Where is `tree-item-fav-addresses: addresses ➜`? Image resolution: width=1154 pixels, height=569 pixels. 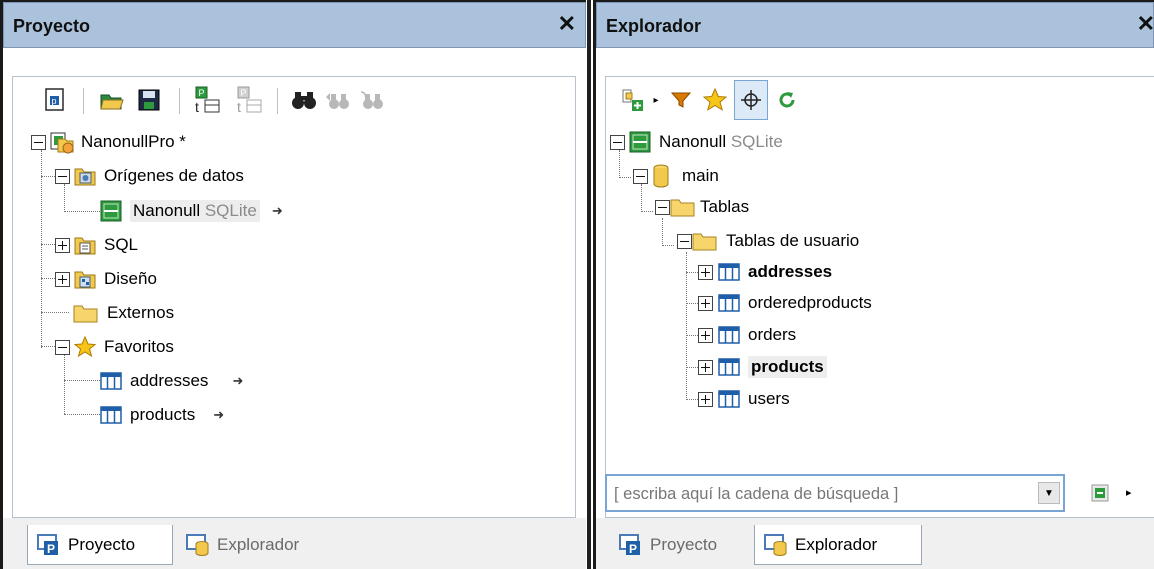
tree-item-fav-addresses: addresses ➜ is located at coordinates (171, 381).